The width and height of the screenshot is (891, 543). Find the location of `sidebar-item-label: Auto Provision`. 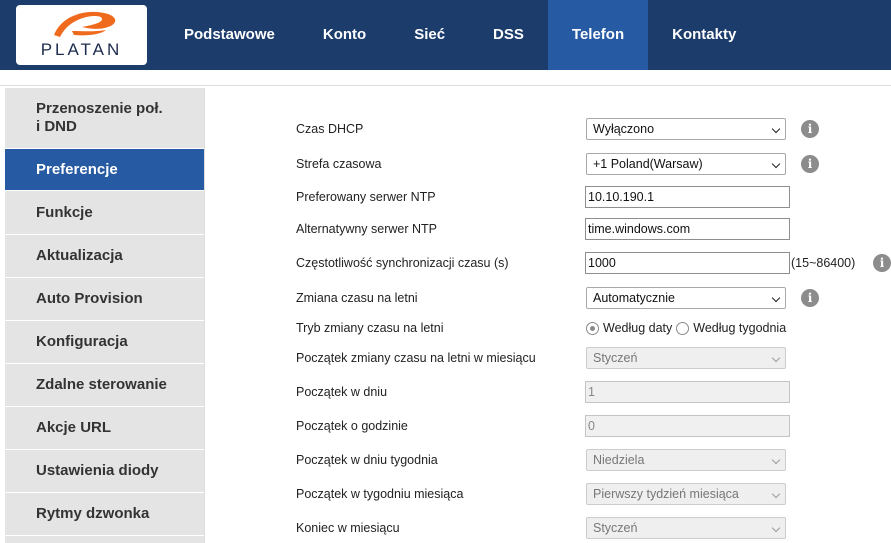

sidebar-item-label: Auto Provision is located at coordinates (89, 298).